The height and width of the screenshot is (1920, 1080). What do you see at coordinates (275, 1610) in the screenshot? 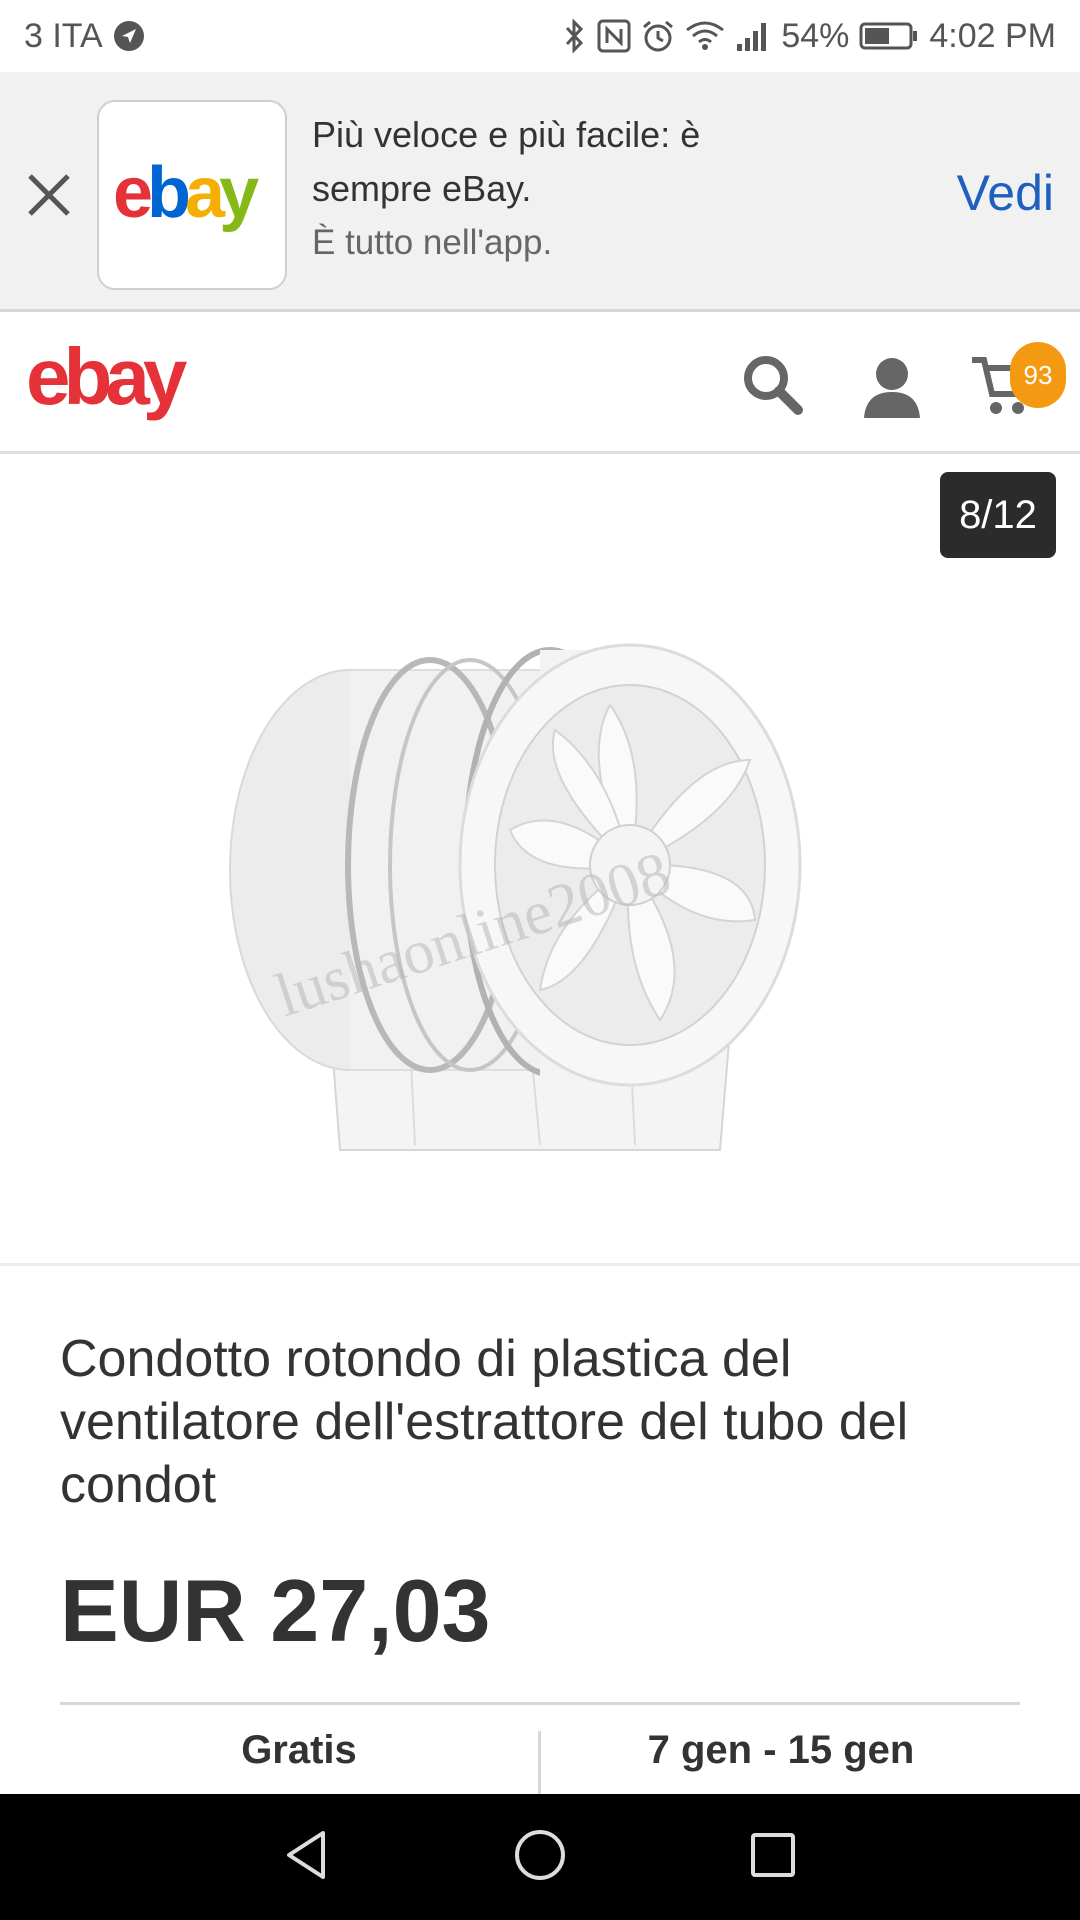
I see `product-price: EUR 27,03` at bounding box center [275, 1610].